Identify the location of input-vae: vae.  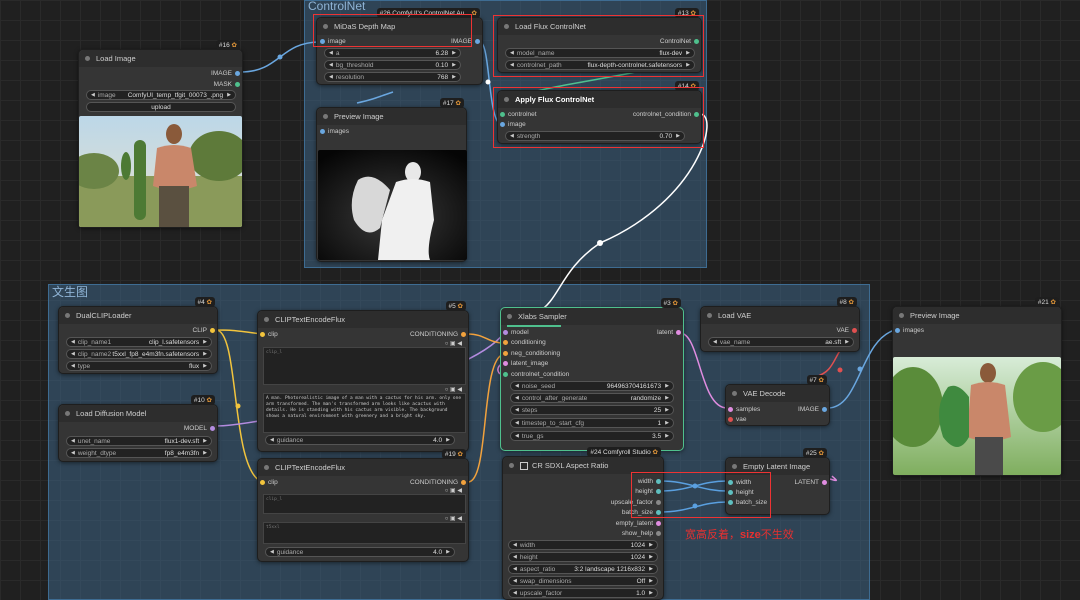
(737, 419).